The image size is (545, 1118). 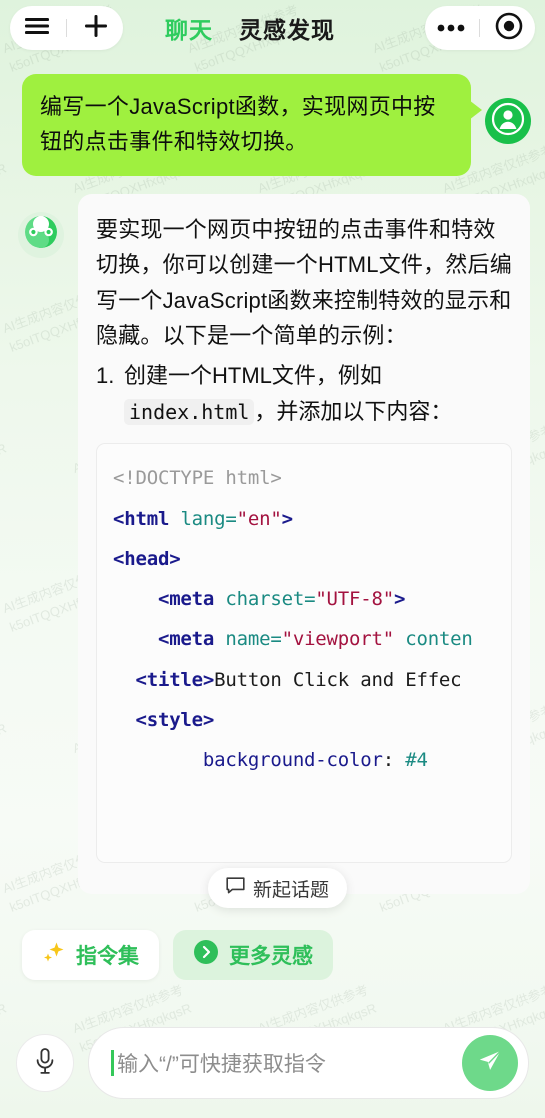 I want to click on header-divider, so click(x=66, y=28).